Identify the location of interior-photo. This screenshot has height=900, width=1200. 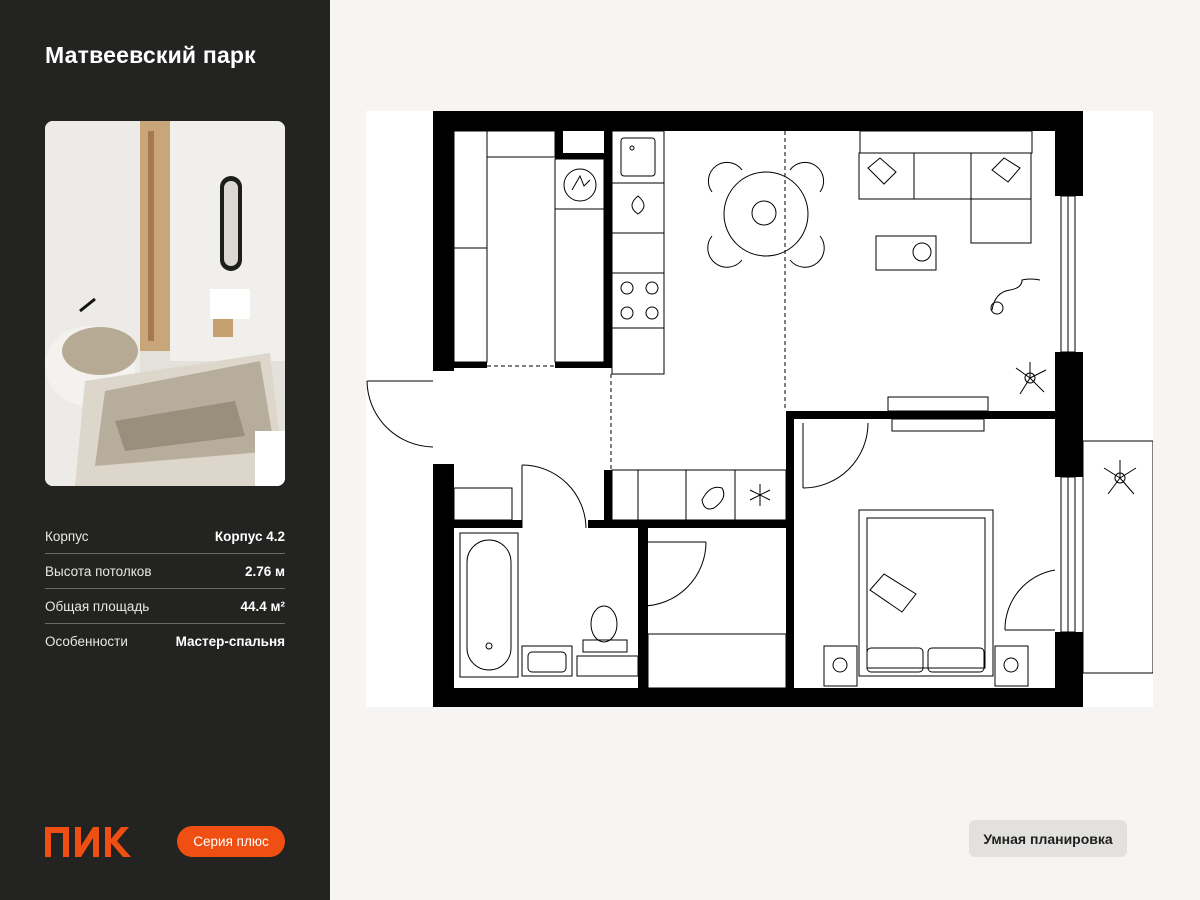
(165, 303).